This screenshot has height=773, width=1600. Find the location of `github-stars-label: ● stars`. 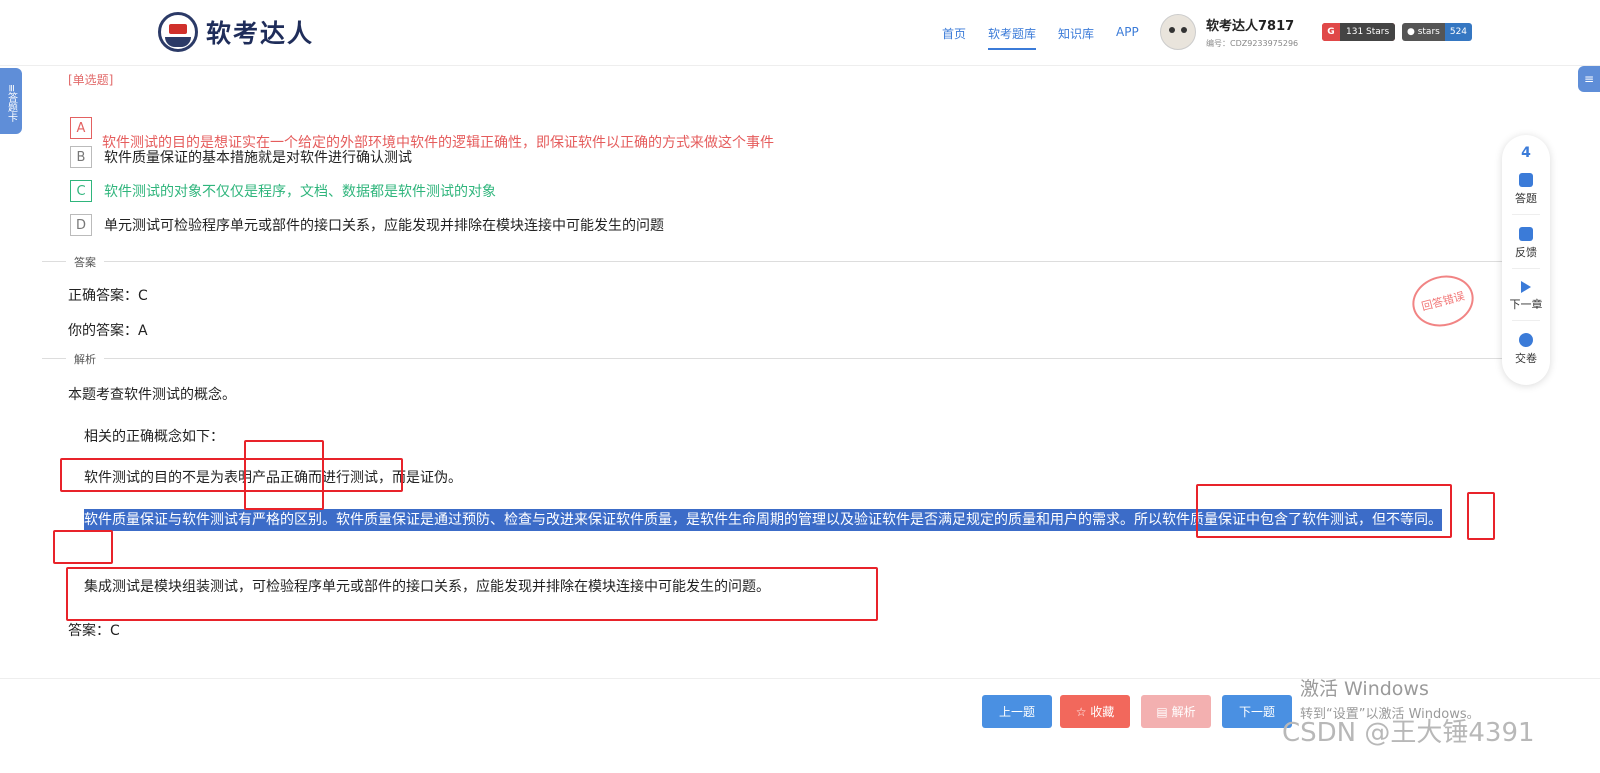

github-stars-label: ● stars is located at coordinates (1423, 32).